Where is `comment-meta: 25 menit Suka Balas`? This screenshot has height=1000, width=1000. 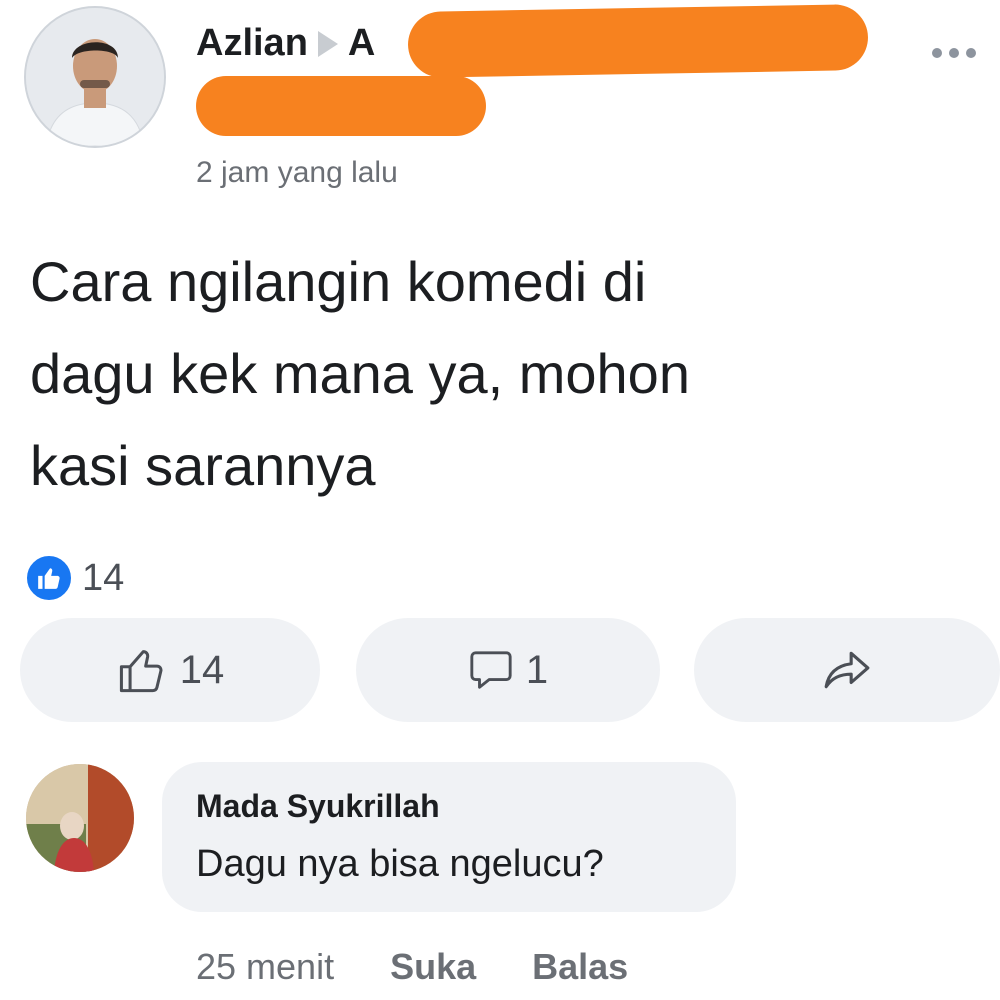
comment-meta: 25 menit Suka Balas is located at coordinates (412, 967).